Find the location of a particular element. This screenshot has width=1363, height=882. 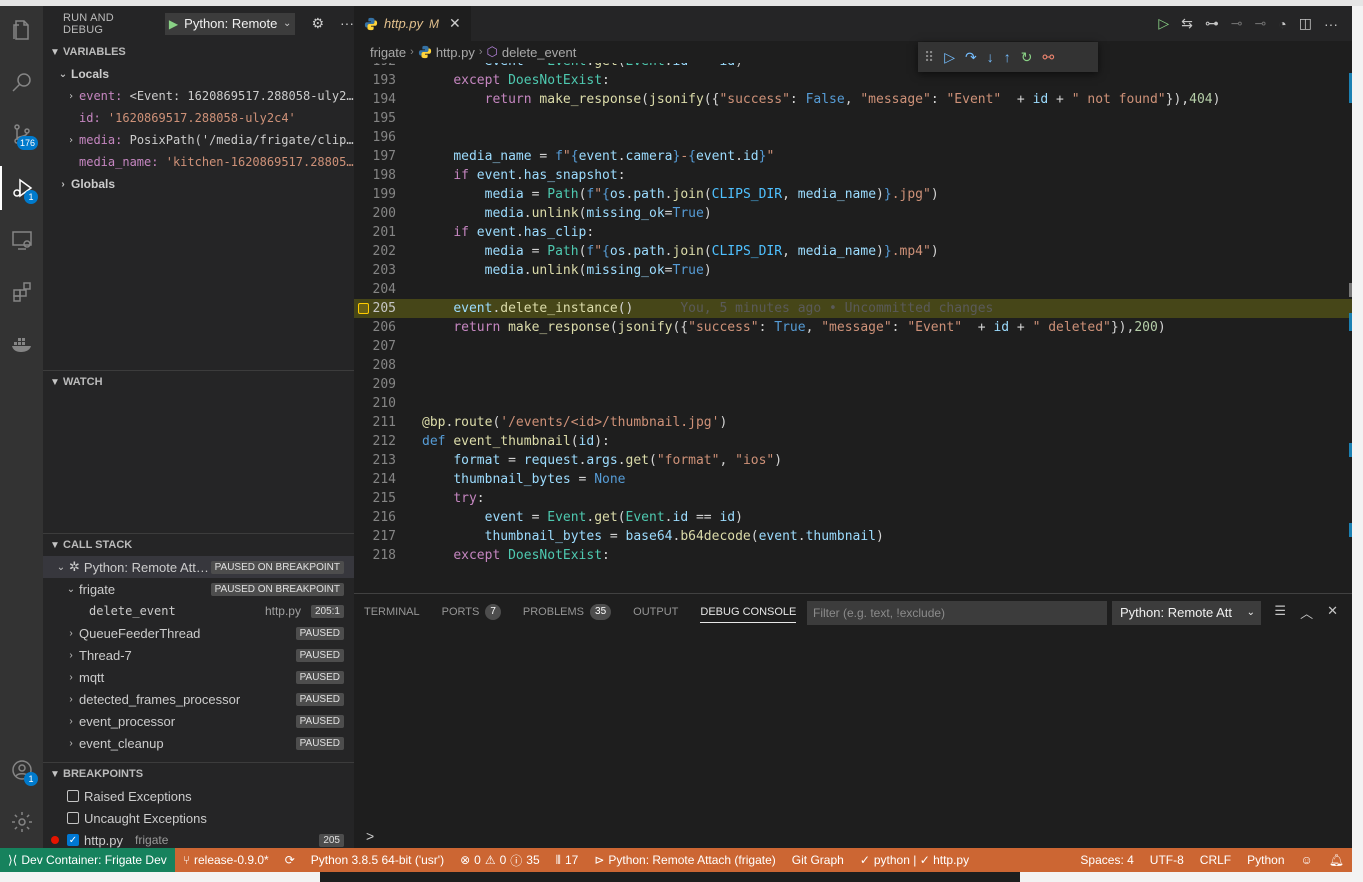

thread-row: ⌄ frigate PAUSED ON BREAKPOINT is located at coordinates (198, 589).